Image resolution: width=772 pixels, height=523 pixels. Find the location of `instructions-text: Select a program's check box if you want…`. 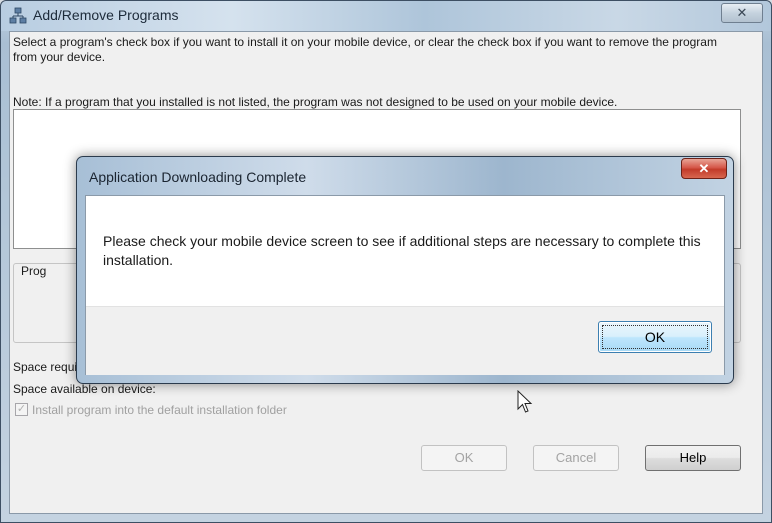

instructions-text: Select a program's check box if you want… is located at coordinates (365, 49).